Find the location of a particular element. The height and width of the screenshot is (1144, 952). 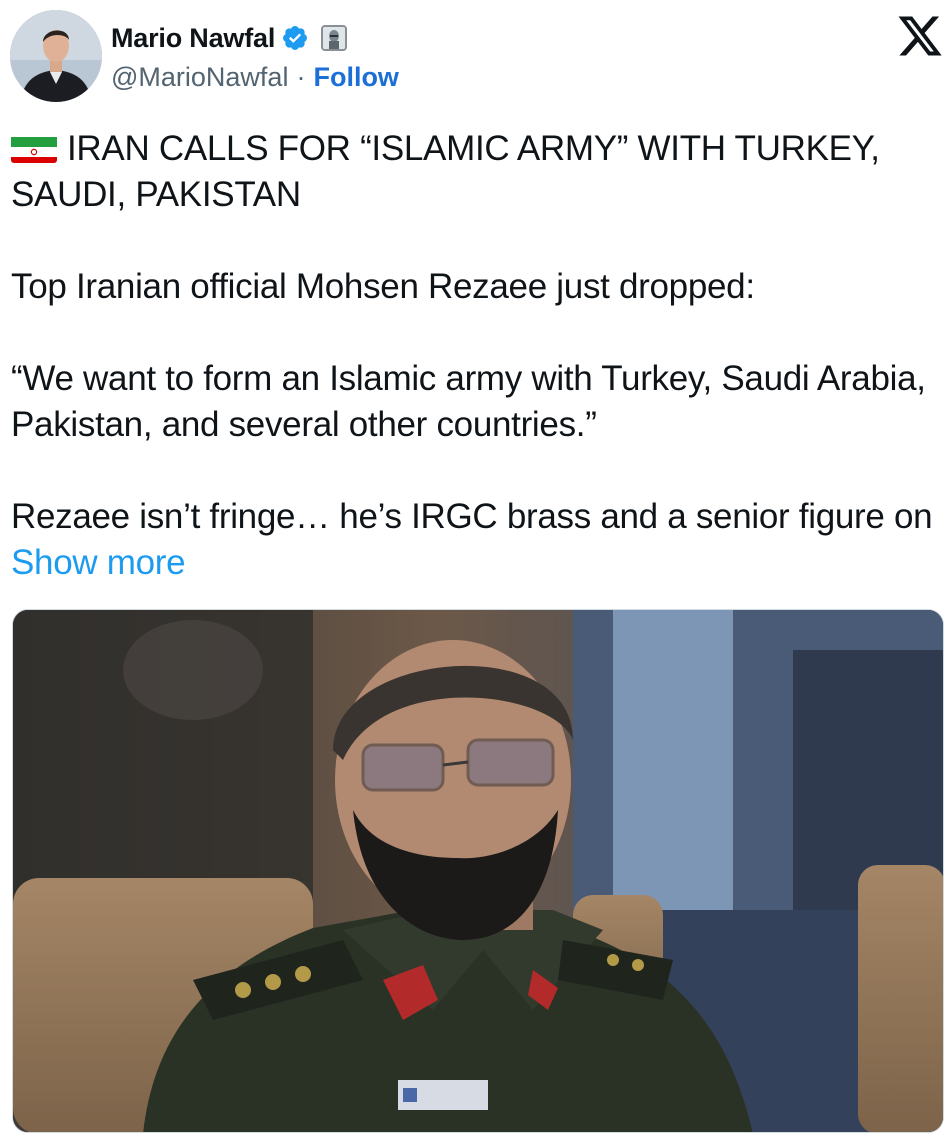

author-display-name: Mario Nawfal is located at coordinates (193, 38).